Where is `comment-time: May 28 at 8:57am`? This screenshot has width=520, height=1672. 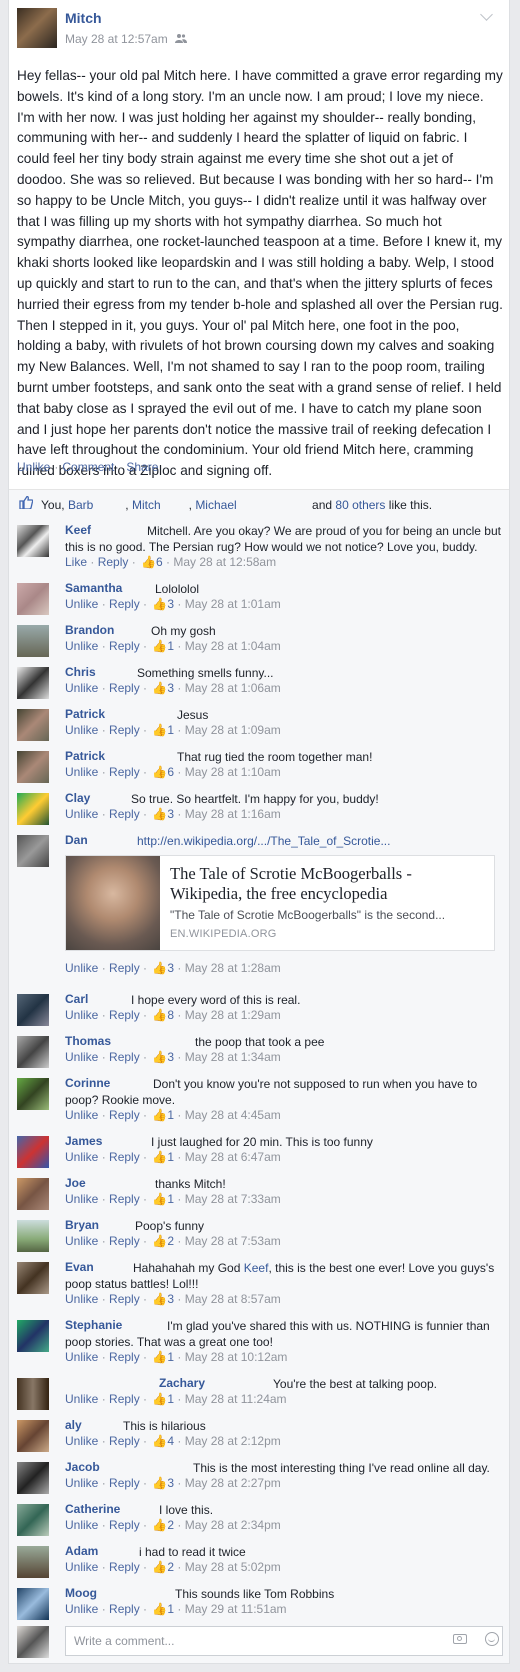
comment-time: May 28 at 8:57am is located at coordinates (233, 1299).